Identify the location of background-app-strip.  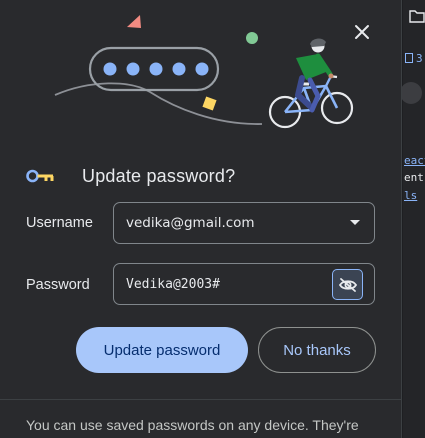
(414, 219).